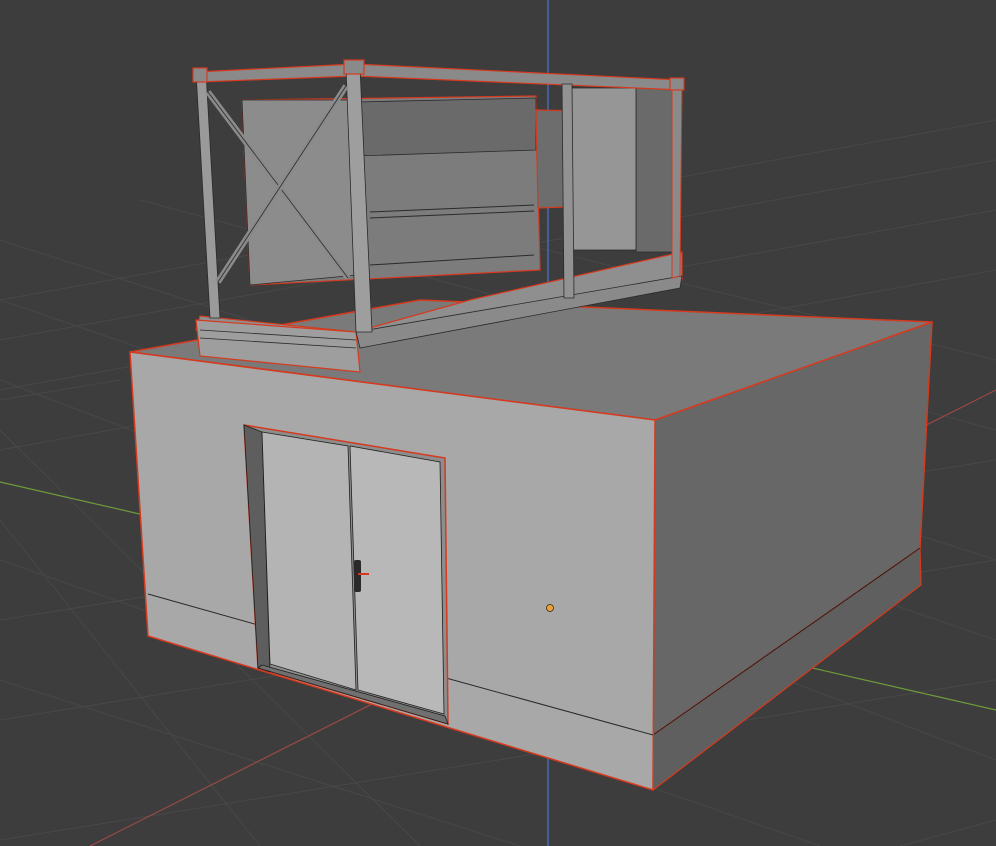 Image resolution: width=996 pixels, height=846 pixels. What do you see at coordinates (208, 195) in the screenshot?
I see `frame-post-front-left` at bounding box center [208, 195].